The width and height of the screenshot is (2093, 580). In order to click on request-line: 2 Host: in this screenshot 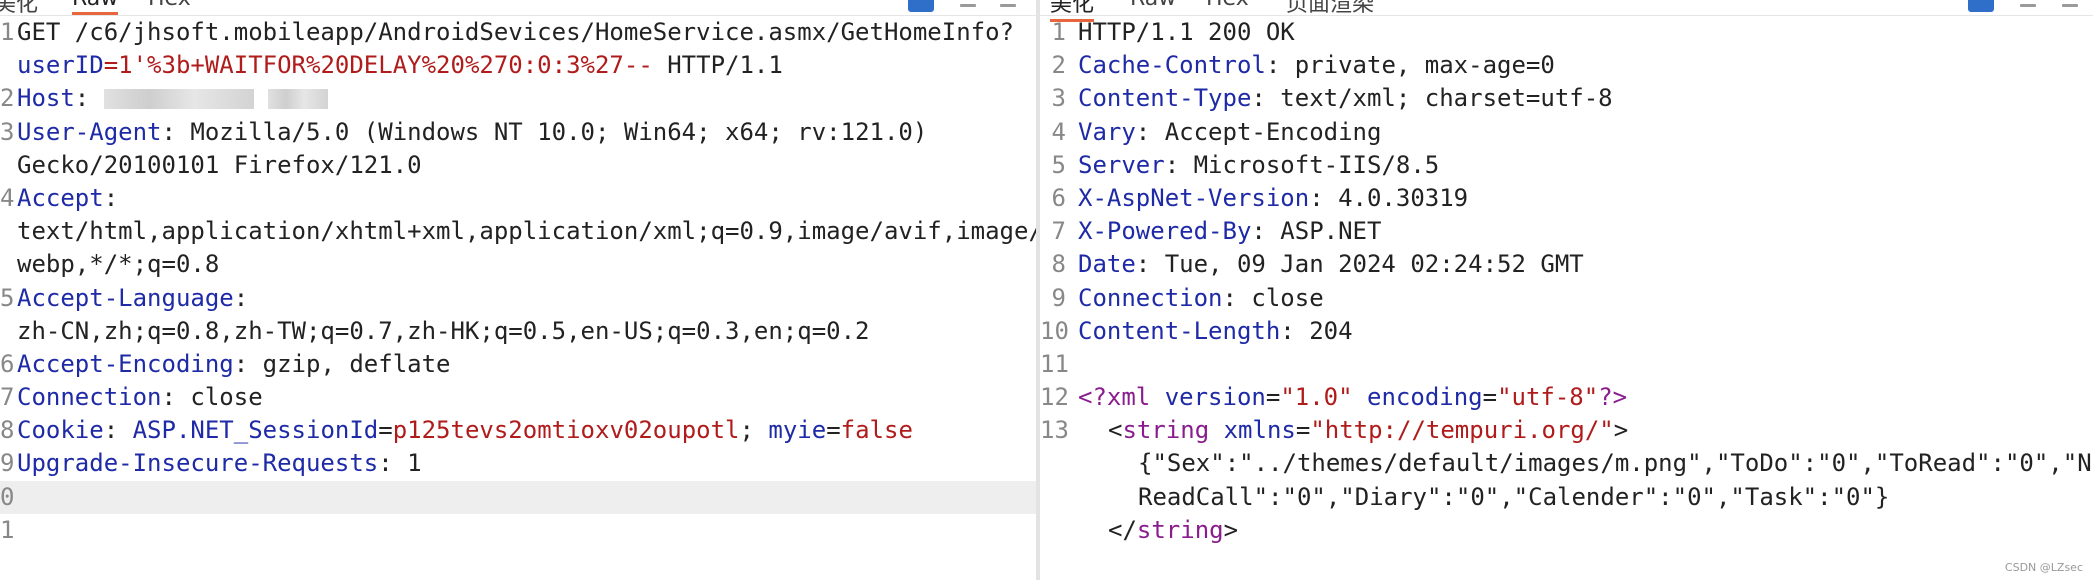, I will do `click(518, 98)`.